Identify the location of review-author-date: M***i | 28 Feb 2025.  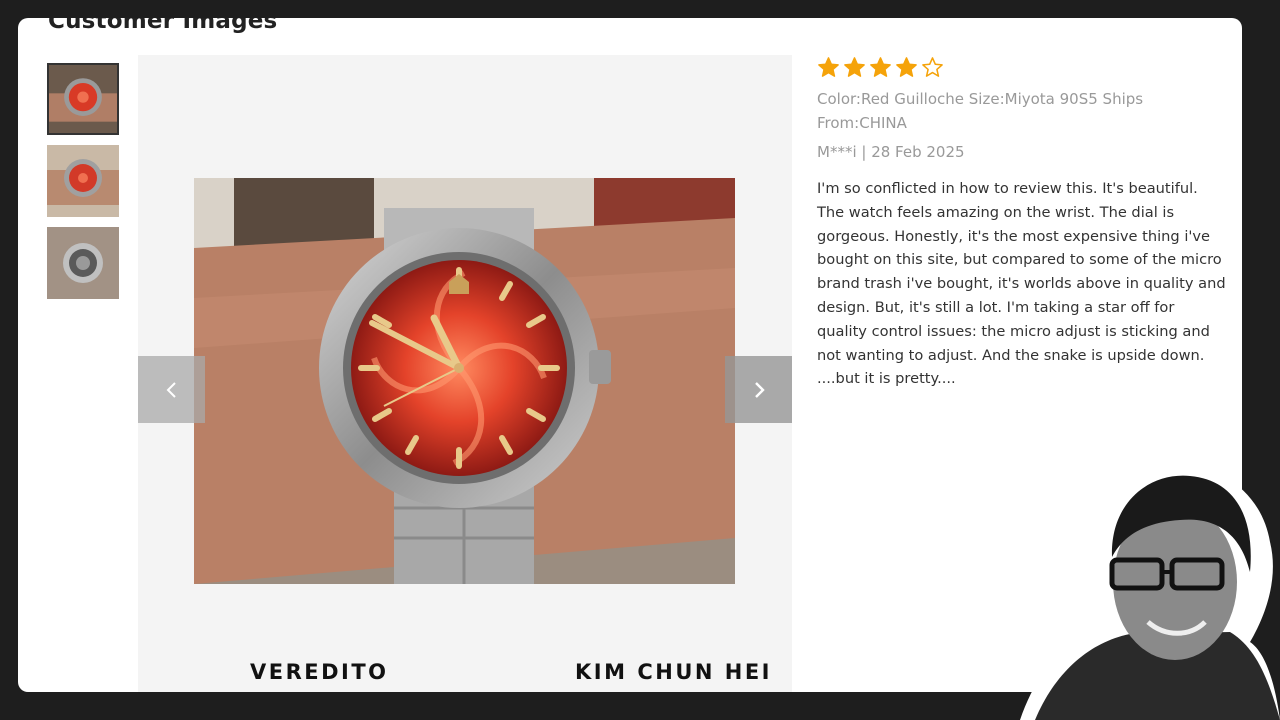
(891, 152).